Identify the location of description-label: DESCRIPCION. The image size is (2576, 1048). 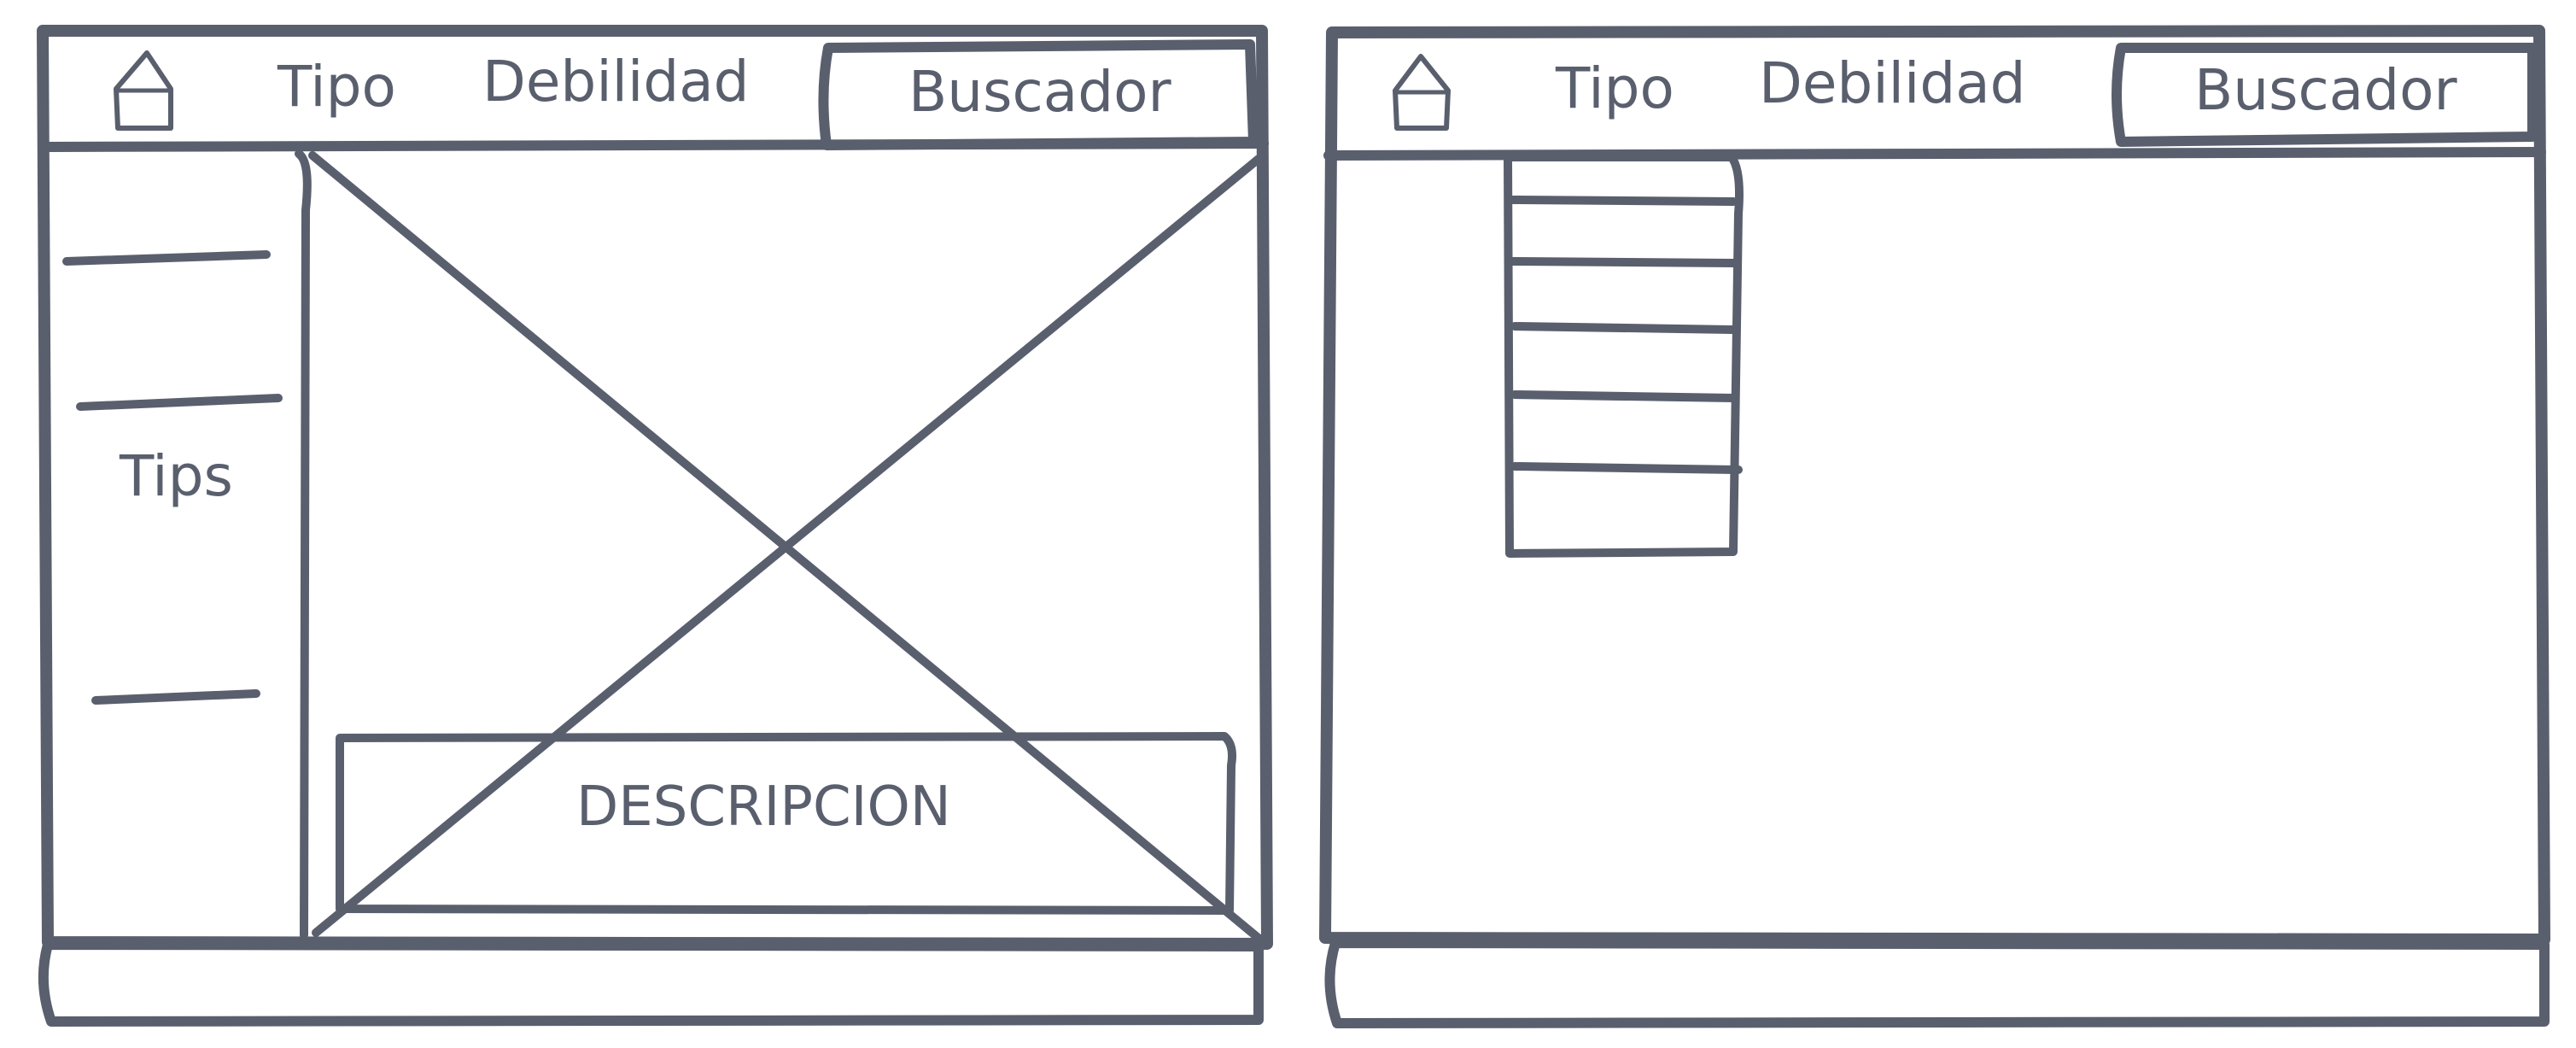
(763, 808).